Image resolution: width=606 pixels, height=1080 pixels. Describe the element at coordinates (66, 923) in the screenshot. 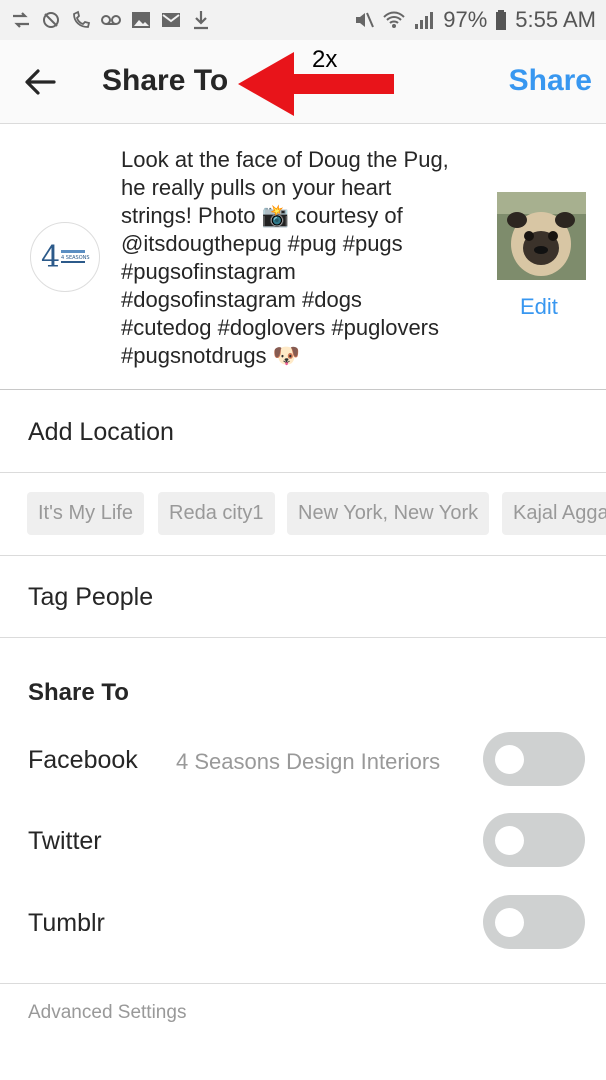

I see `tumblr-label: Tumblr` at that location.